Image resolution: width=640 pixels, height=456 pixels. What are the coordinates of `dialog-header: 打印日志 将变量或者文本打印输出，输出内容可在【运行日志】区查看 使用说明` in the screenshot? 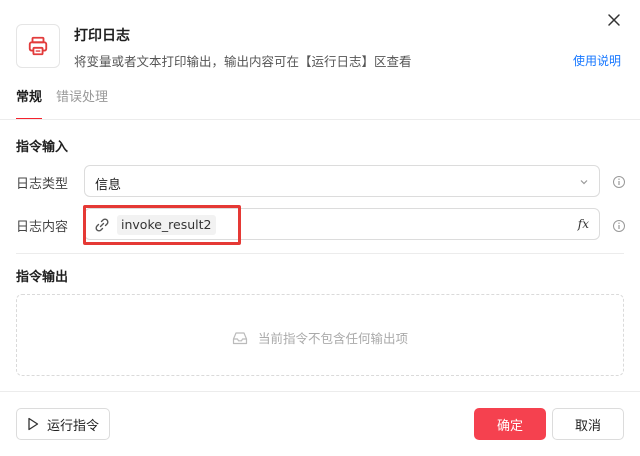 It's located at (320, 47).